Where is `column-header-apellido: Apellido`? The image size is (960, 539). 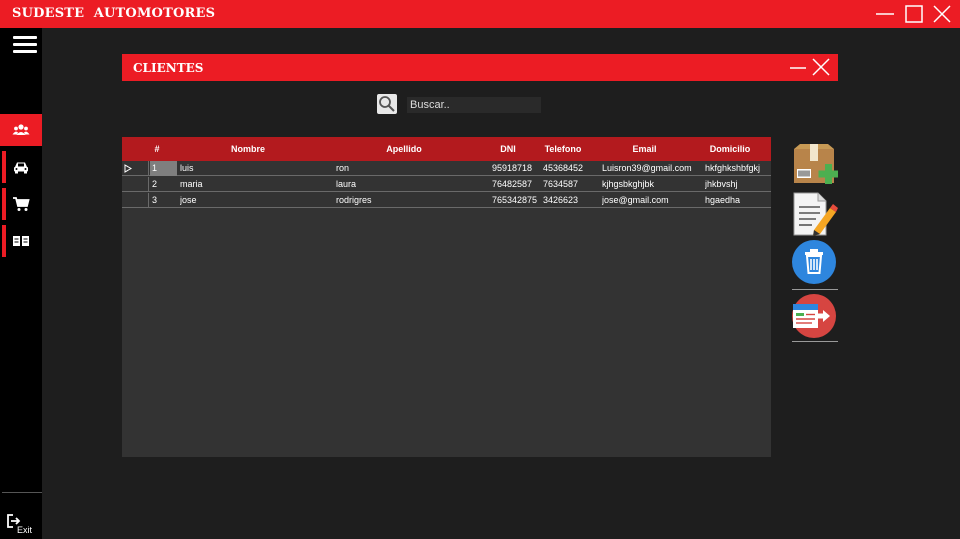
column-header-apellido: Apellido is located at coordinates (404, 149).